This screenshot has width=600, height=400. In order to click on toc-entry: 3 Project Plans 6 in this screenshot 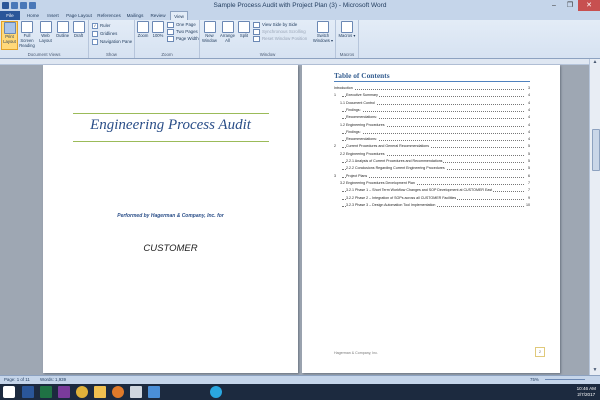, I will do `click(431, 175)`.